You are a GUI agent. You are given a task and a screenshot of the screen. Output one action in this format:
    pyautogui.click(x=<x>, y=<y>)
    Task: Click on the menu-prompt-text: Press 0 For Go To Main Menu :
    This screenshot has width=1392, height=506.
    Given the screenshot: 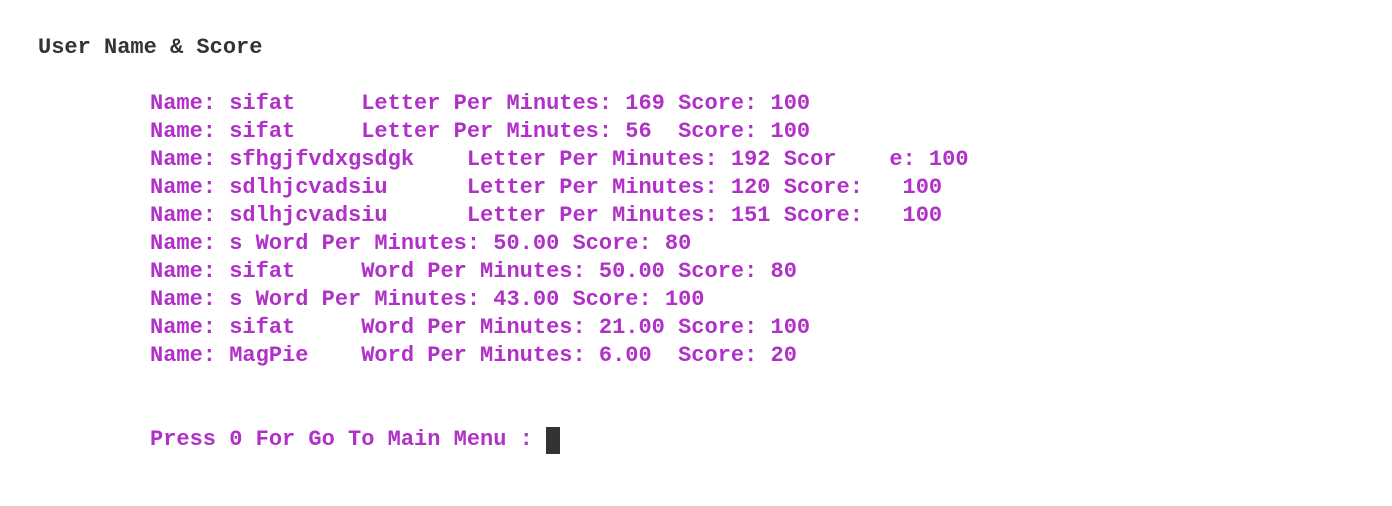 What is the action you would take?
    pyautogui.click(x=348, y=439)
    